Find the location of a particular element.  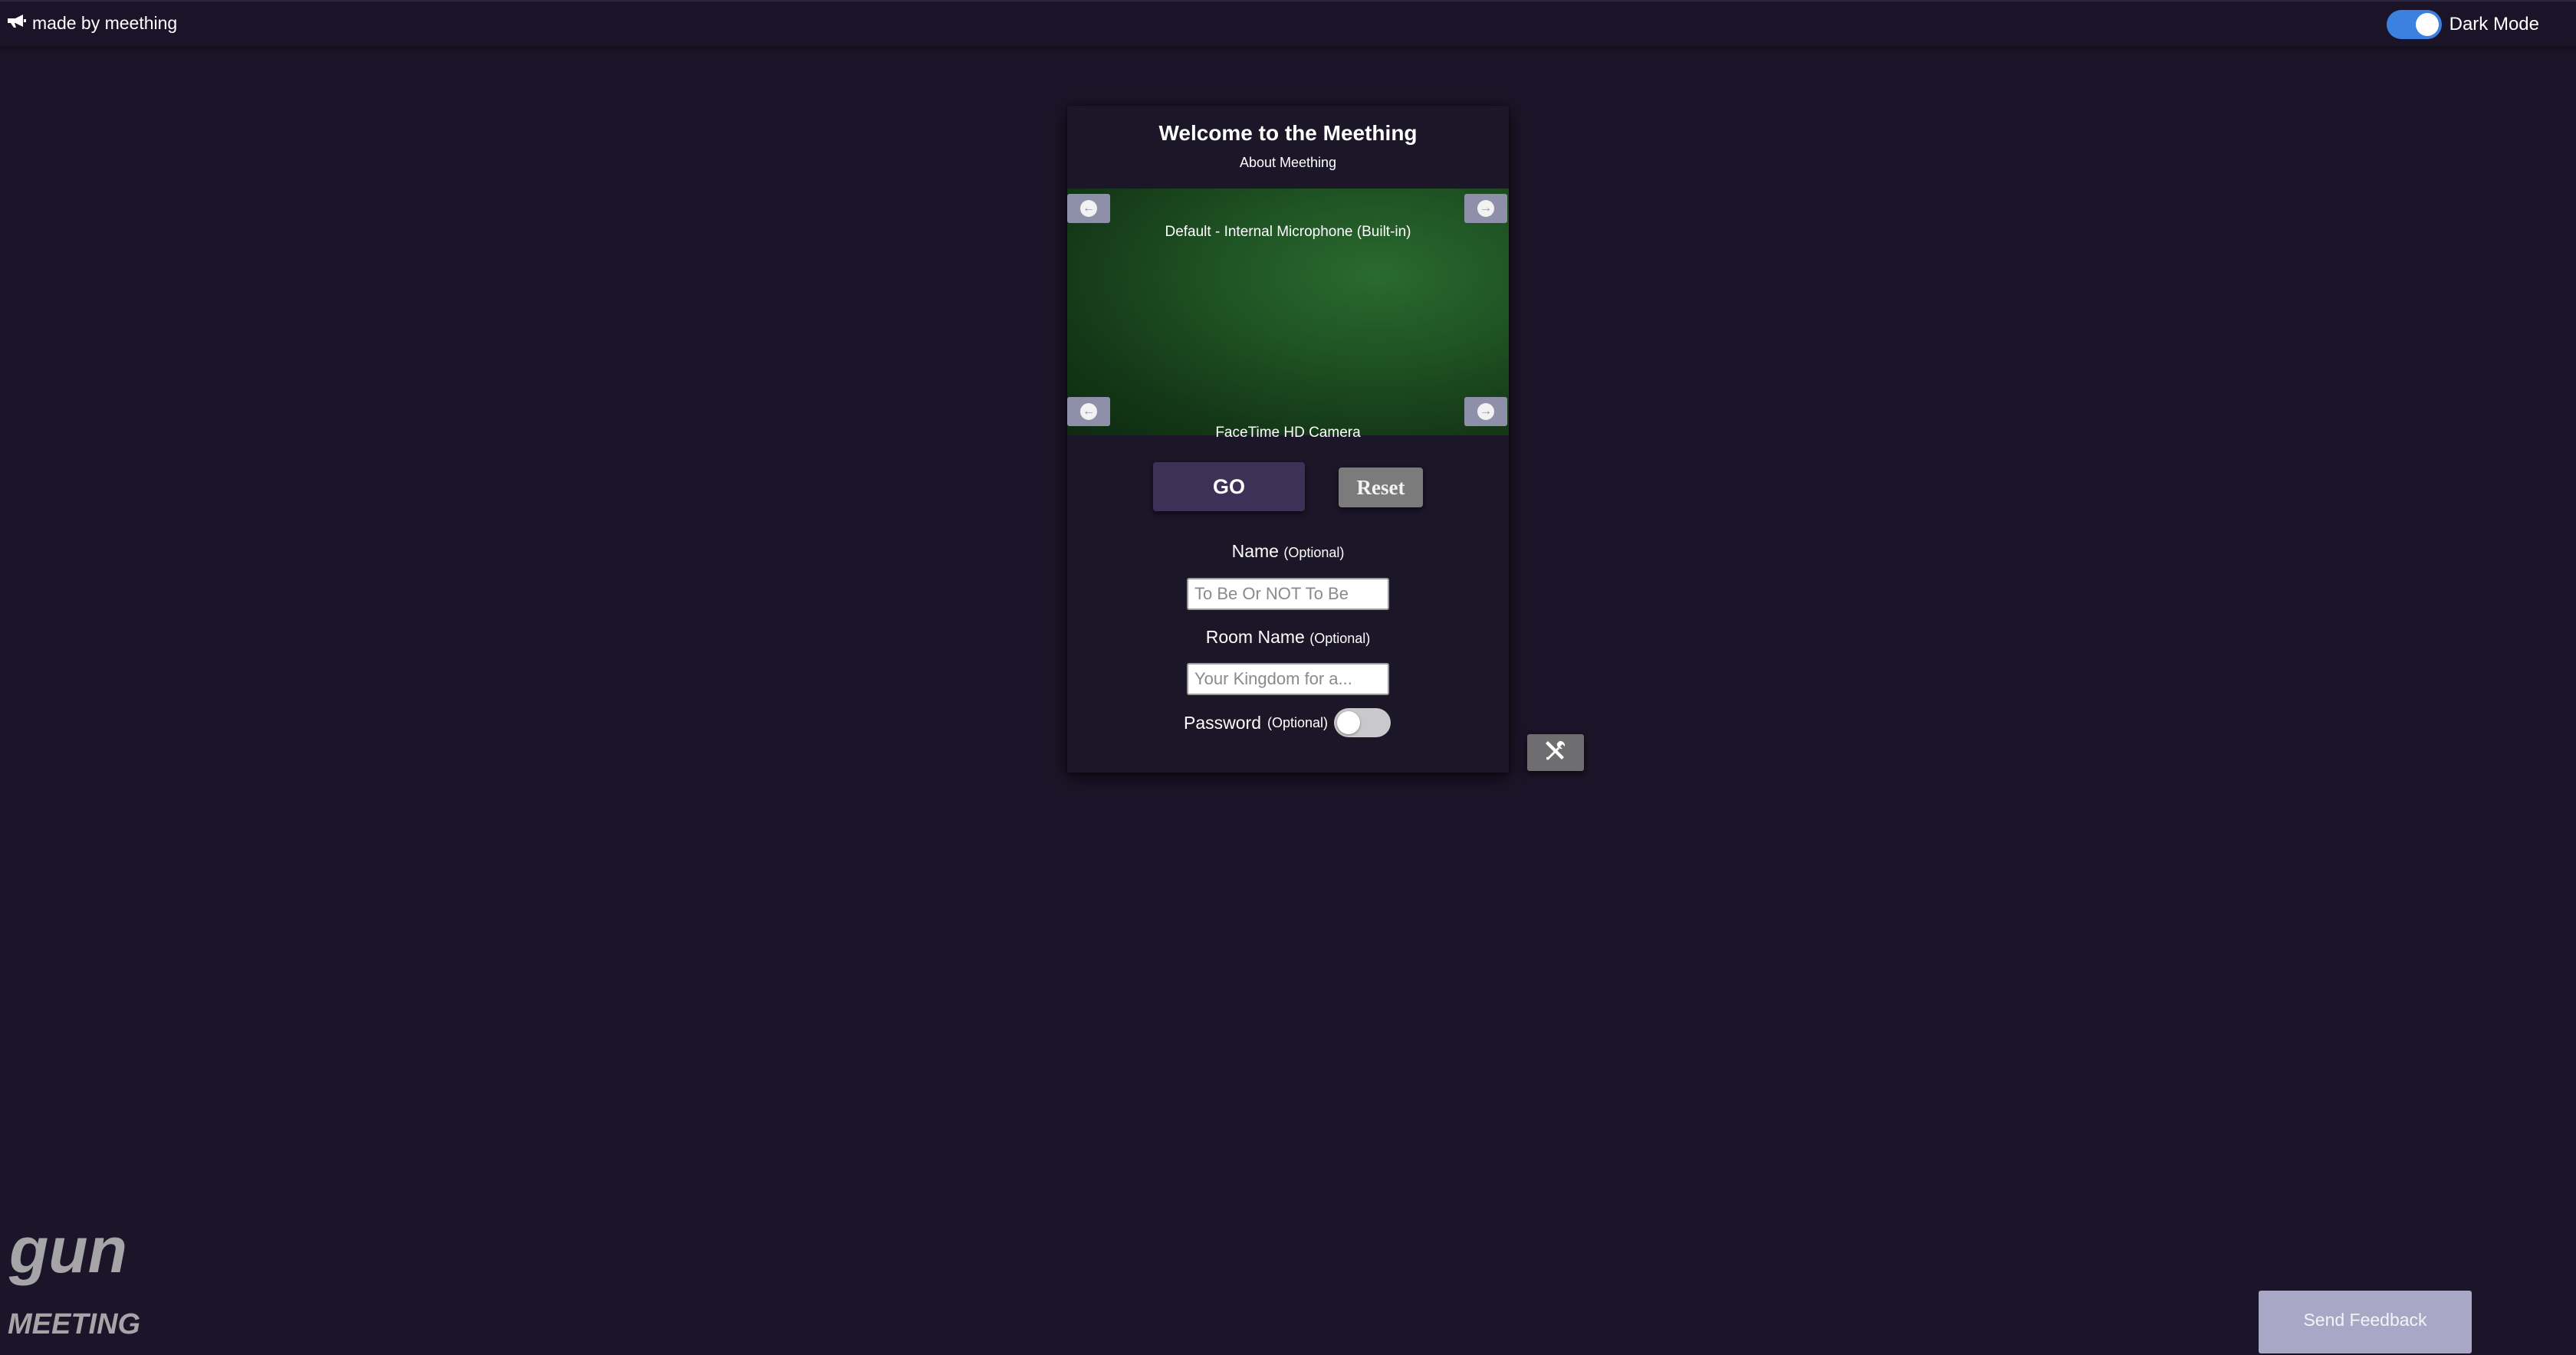

mic-next-button: → is located at coordinates (1486, 209).